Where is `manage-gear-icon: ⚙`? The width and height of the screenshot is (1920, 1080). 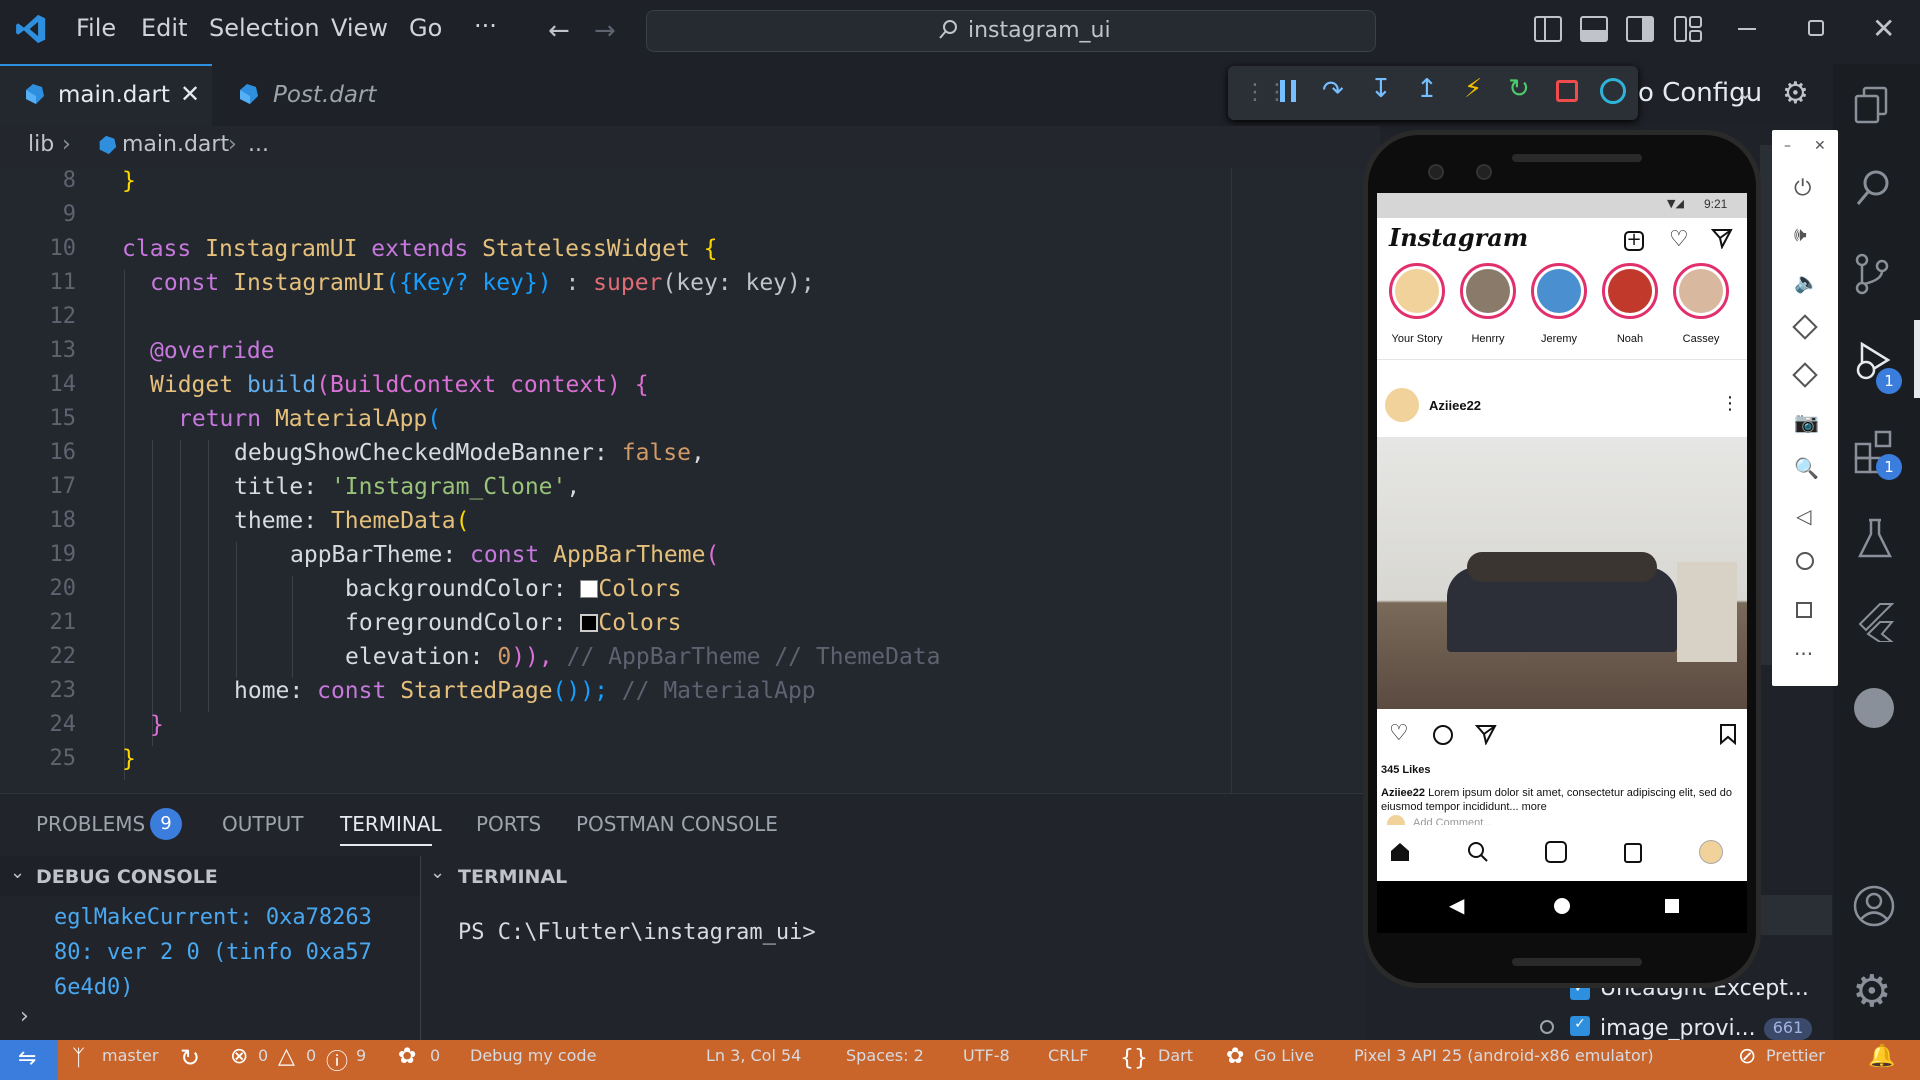 manage-gear-icon: ⚙ is located at coordinates (1871, 992).